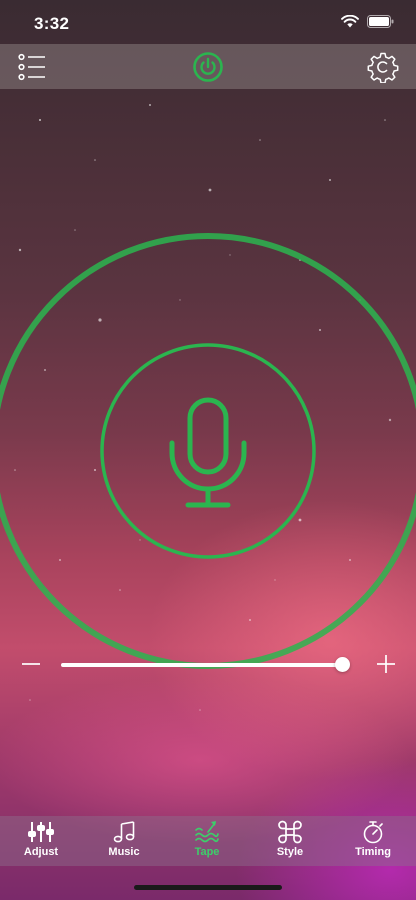 The width and height of the screenshot is (416, 900). I want to click on tab-timing: Timing, so click(373, 843).